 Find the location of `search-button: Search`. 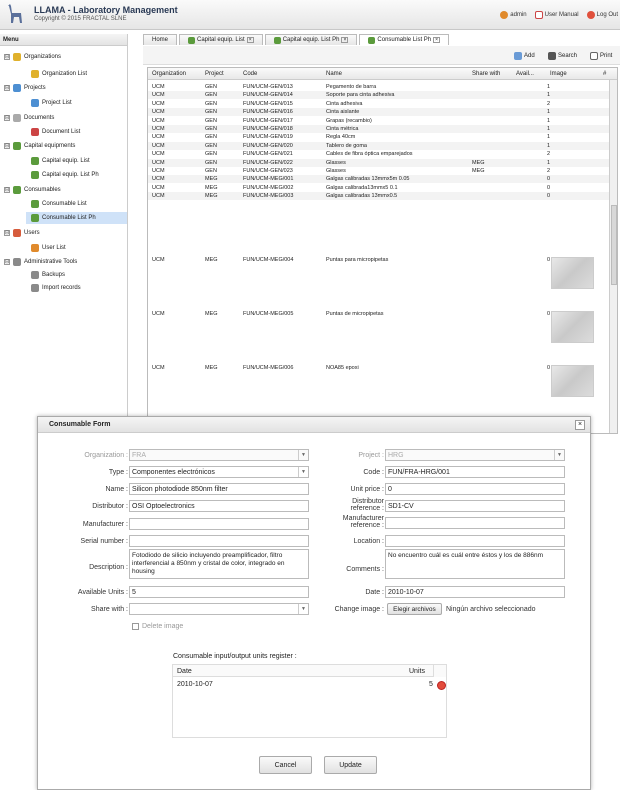

search-button: Search is located at coordinates (562, 56).